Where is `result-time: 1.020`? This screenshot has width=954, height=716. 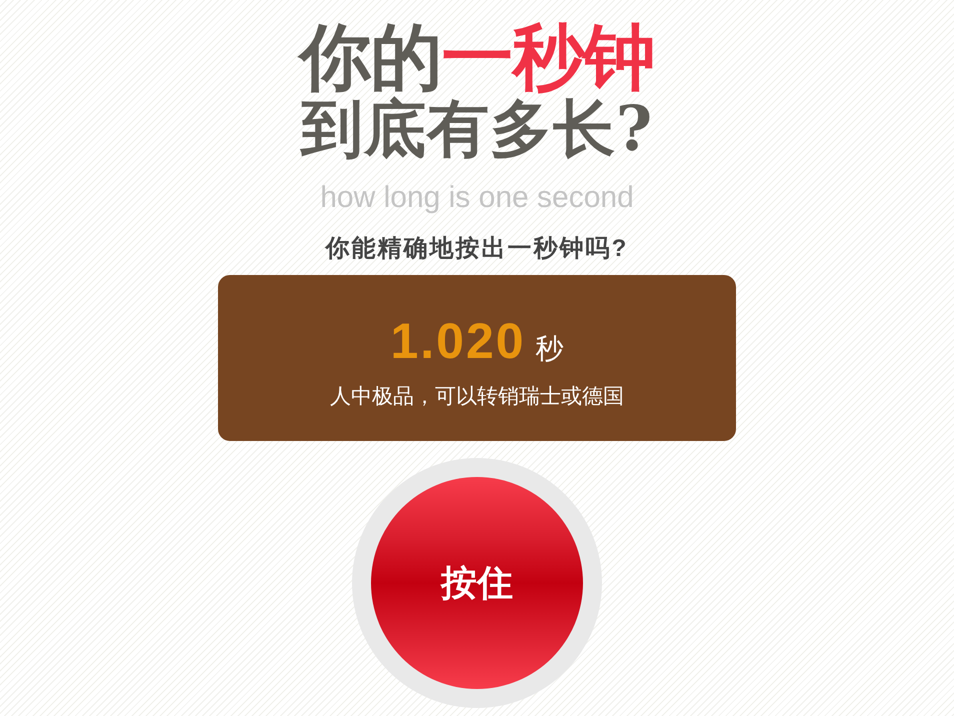
result-time: 1.020 is located at coordinates (458, 341).